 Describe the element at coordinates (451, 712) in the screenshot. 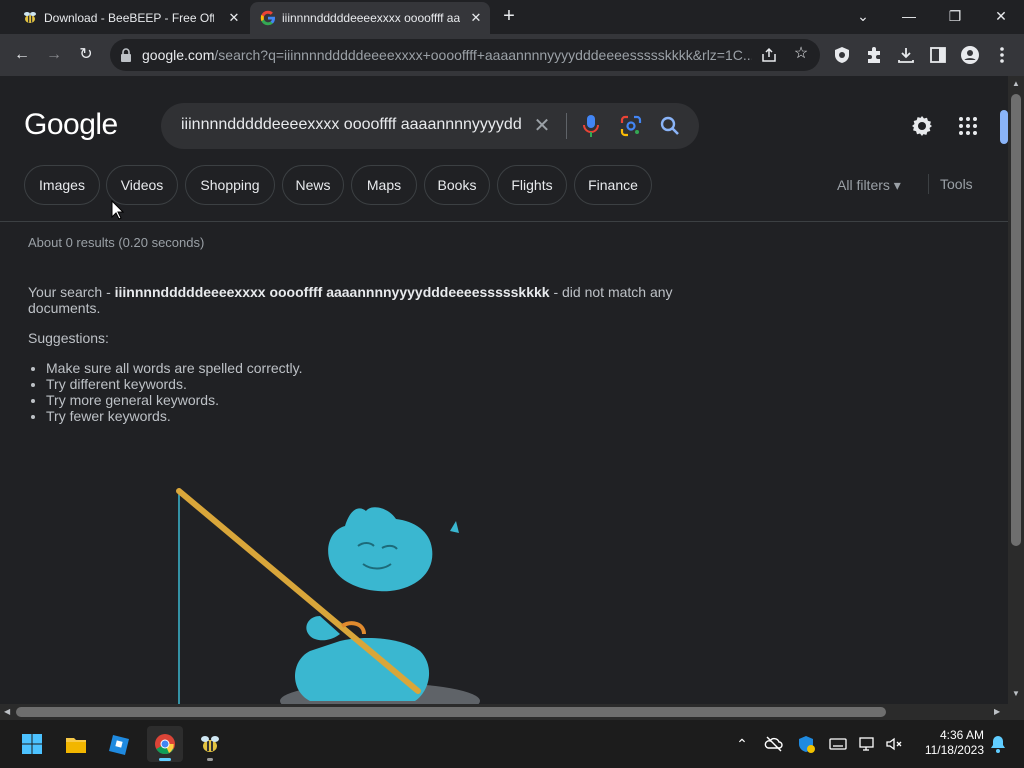

I see `horizontal-scroll-thumb` at that location.